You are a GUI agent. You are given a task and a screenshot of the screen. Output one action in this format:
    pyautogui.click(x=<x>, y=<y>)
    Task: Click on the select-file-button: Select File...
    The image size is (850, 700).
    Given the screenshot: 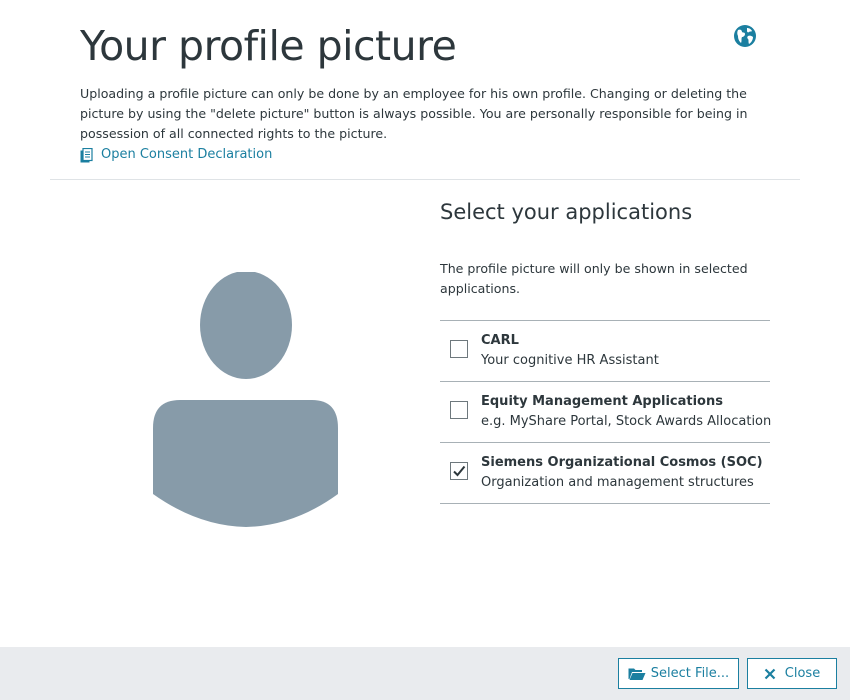 What is the action you would take?
    pyautogui.click(x=678, y=673)
    